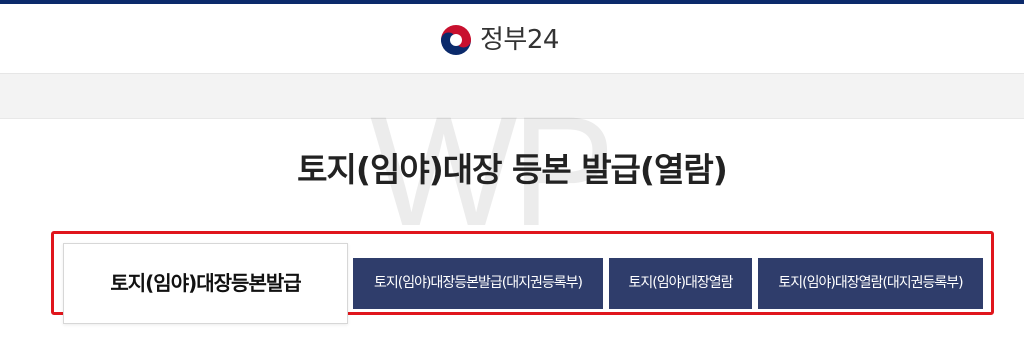 The height and width of the screenshot is (337, 1024). I want to click on tab-land-register-view-site-rights: 토지(임야)대장열람(대지권등록부), so click(870, 283).